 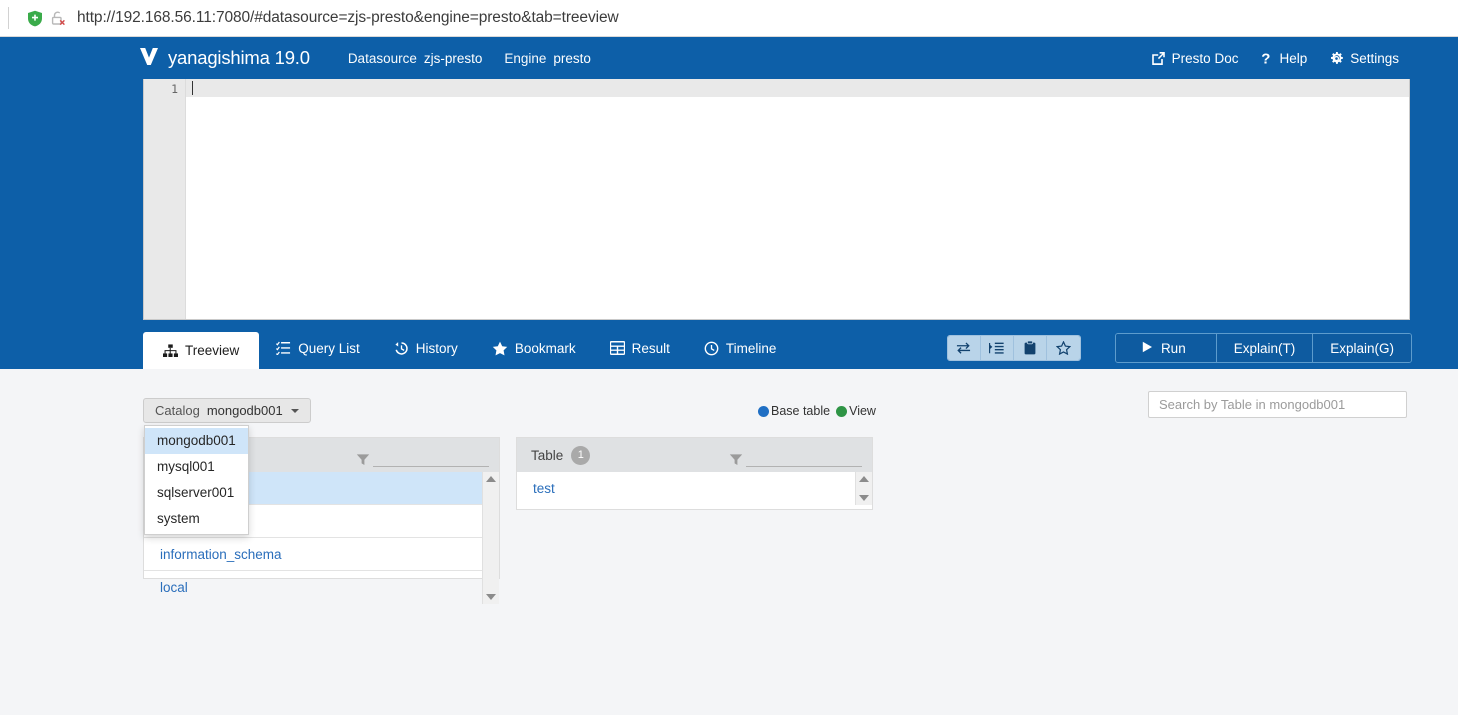 What do you see at coordinates (1173, 348) in the screenshot?
I see `run-button-label: Run` at bounding box center [1173, 348].